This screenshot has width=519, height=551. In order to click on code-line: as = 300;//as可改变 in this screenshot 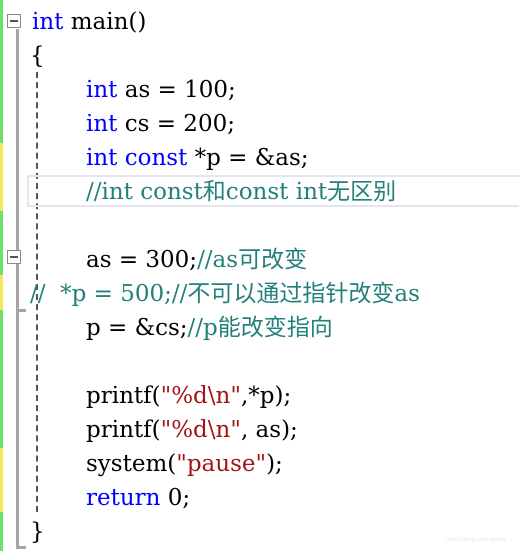, I will do `click(196, 260)`.